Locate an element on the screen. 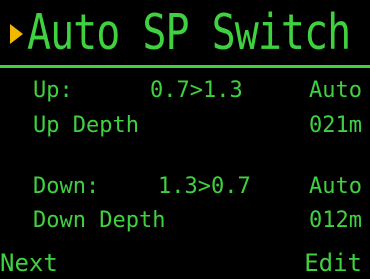  setting-label: Up: is located at coordinates (53, 90).